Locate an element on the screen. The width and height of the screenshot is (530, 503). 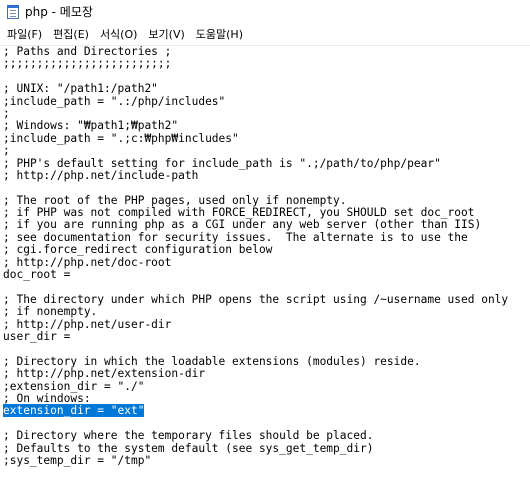
menu-view: 보기(V) is located at coordinates (166, 34).